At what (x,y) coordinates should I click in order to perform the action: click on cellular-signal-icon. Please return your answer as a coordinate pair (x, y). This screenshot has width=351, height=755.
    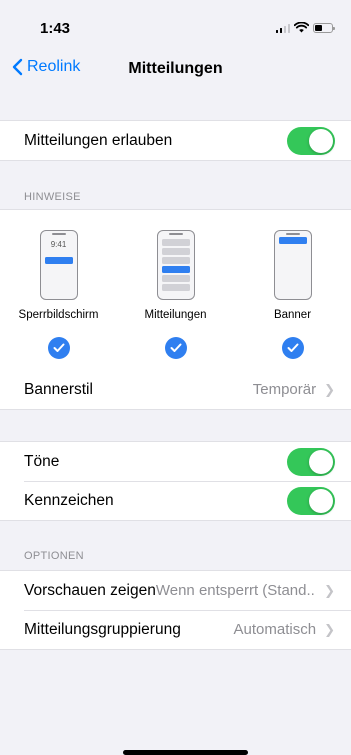
    Looking at the image, I should click on (282, 28).